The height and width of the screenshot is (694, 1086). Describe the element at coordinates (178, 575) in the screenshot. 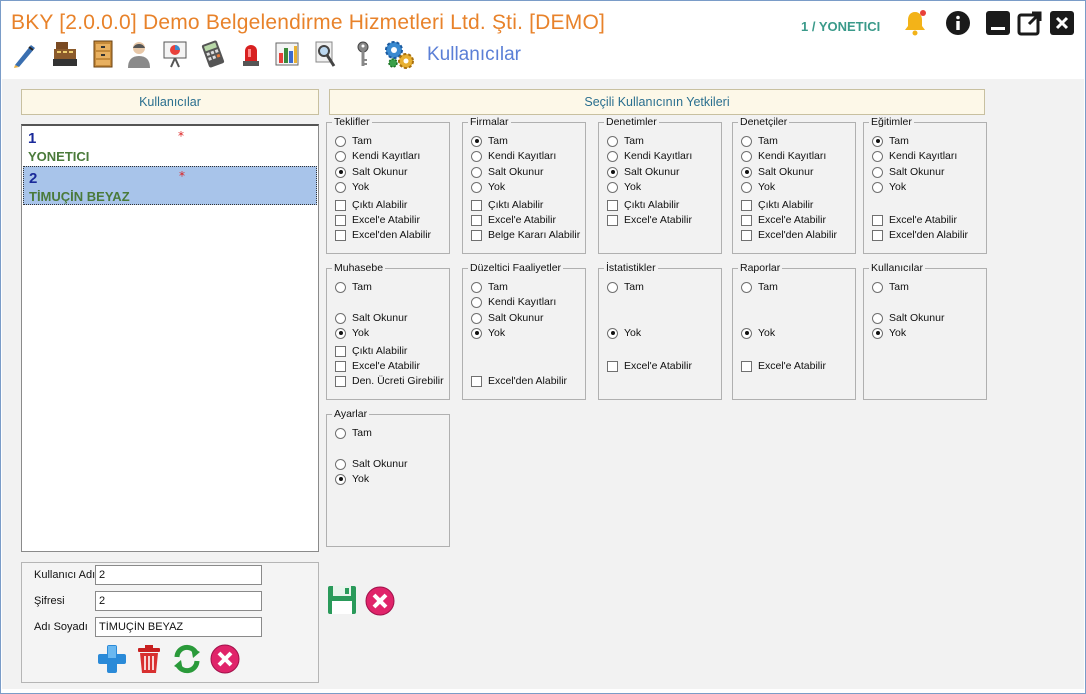

I see `username-field` at that location.